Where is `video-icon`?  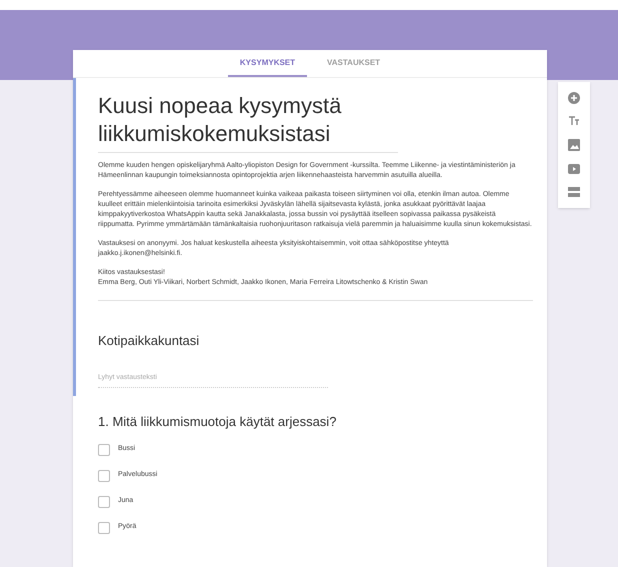
video-icon is located at coordinates (574, 168).